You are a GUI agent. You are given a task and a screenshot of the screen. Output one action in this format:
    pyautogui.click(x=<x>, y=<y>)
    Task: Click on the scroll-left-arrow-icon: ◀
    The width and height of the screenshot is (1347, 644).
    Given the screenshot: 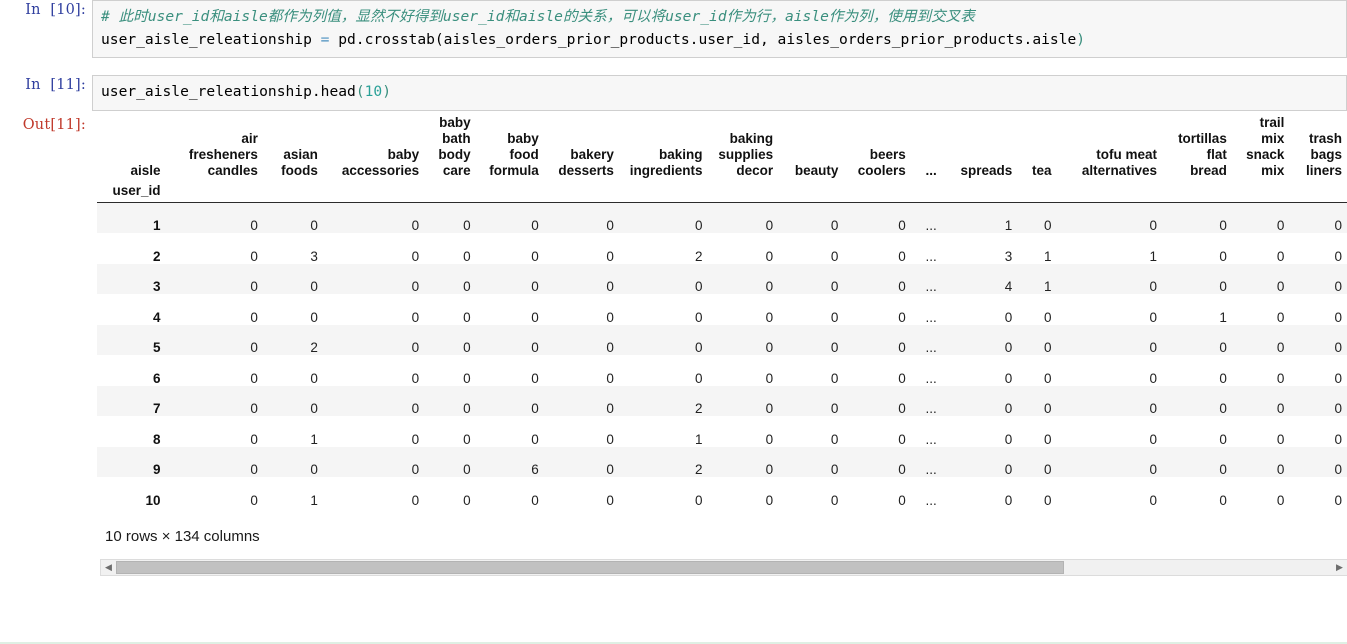 What is the action you would take?
    pyautogui.click(x=108, y=567)
    